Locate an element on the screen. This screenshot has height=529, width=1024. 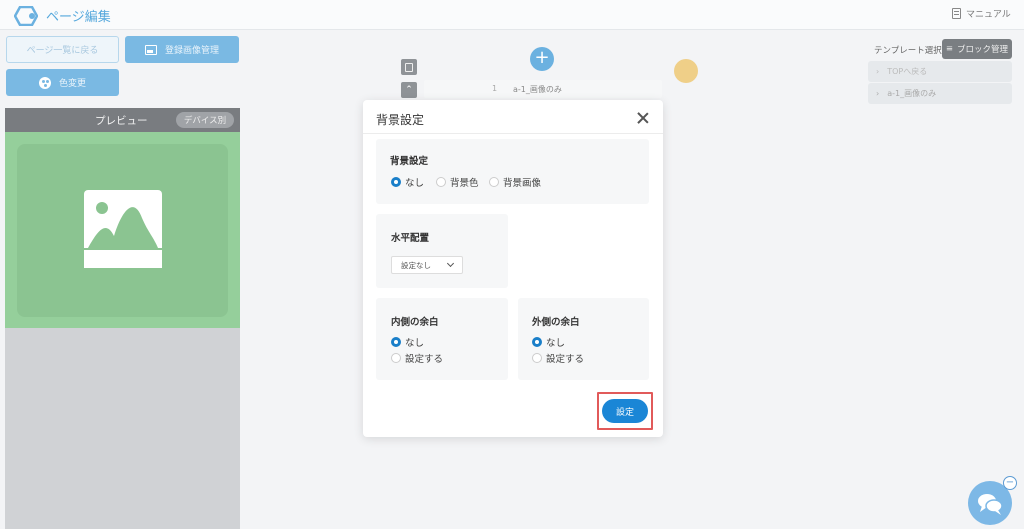
template-select-link: テンプレート選択 is located at coordinates (908, 50).